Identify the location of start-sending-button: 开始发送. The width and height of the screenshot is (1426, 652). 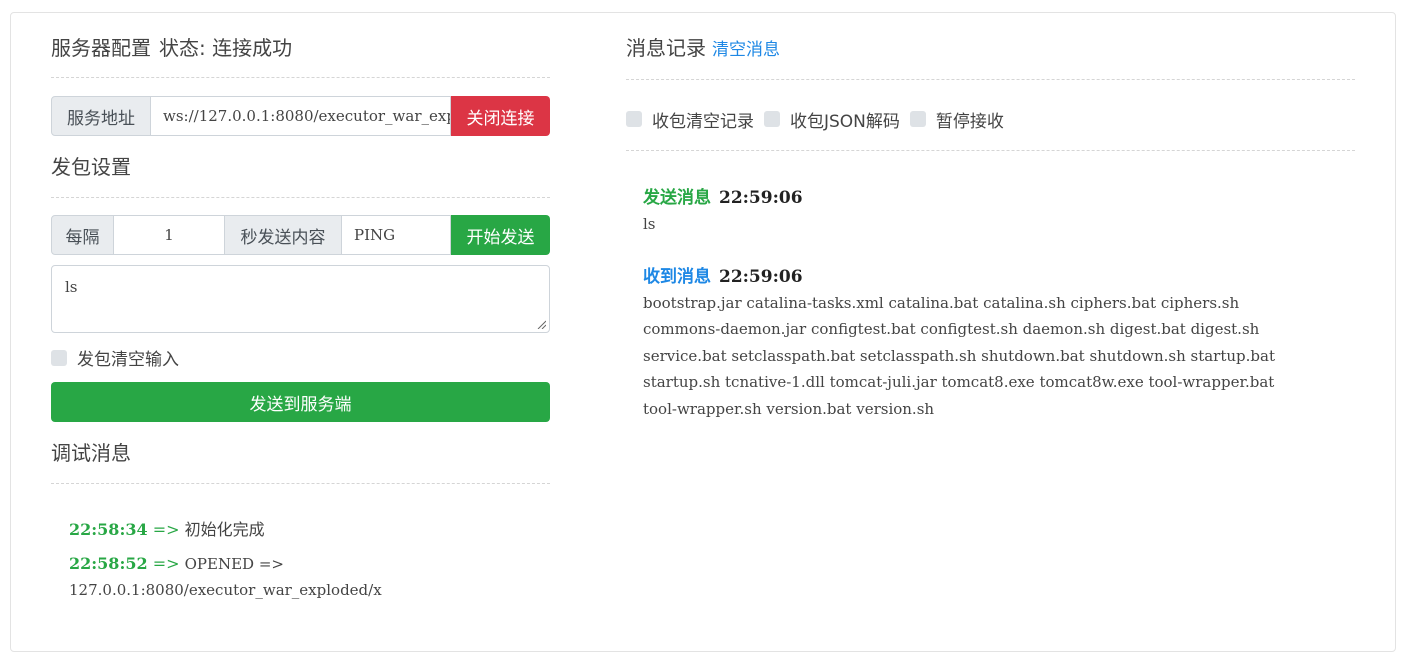
(500, 235).